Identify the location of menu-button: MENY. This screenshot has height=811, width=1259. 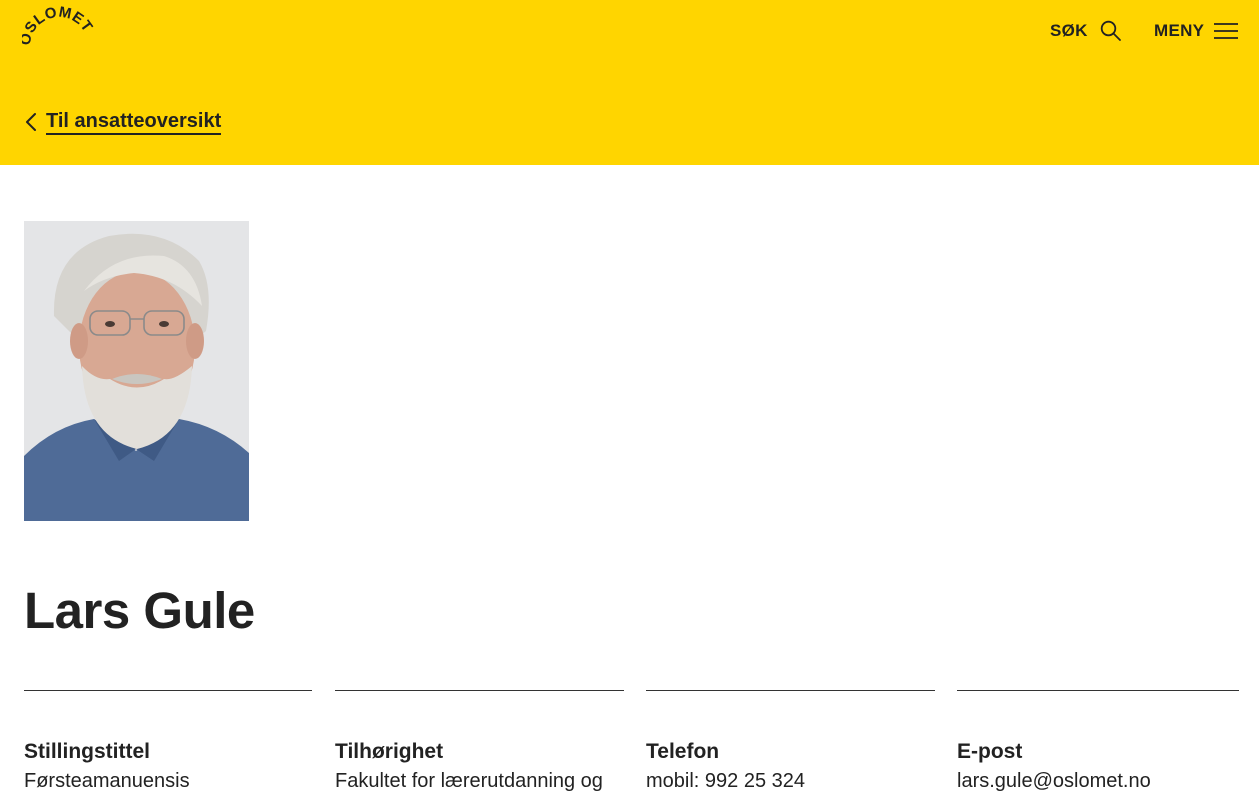
(1196, 31).